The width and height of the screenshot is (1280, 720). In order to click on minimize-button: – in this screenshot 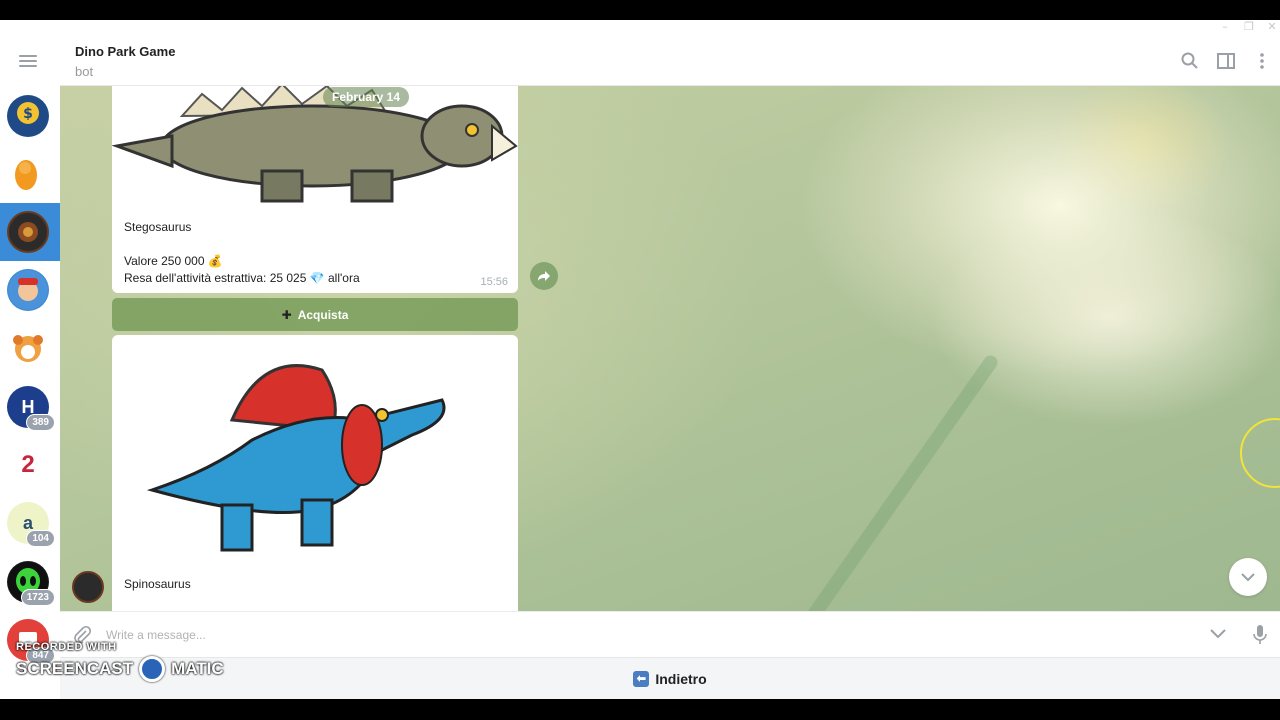, I will do `click(1225, 26)`.